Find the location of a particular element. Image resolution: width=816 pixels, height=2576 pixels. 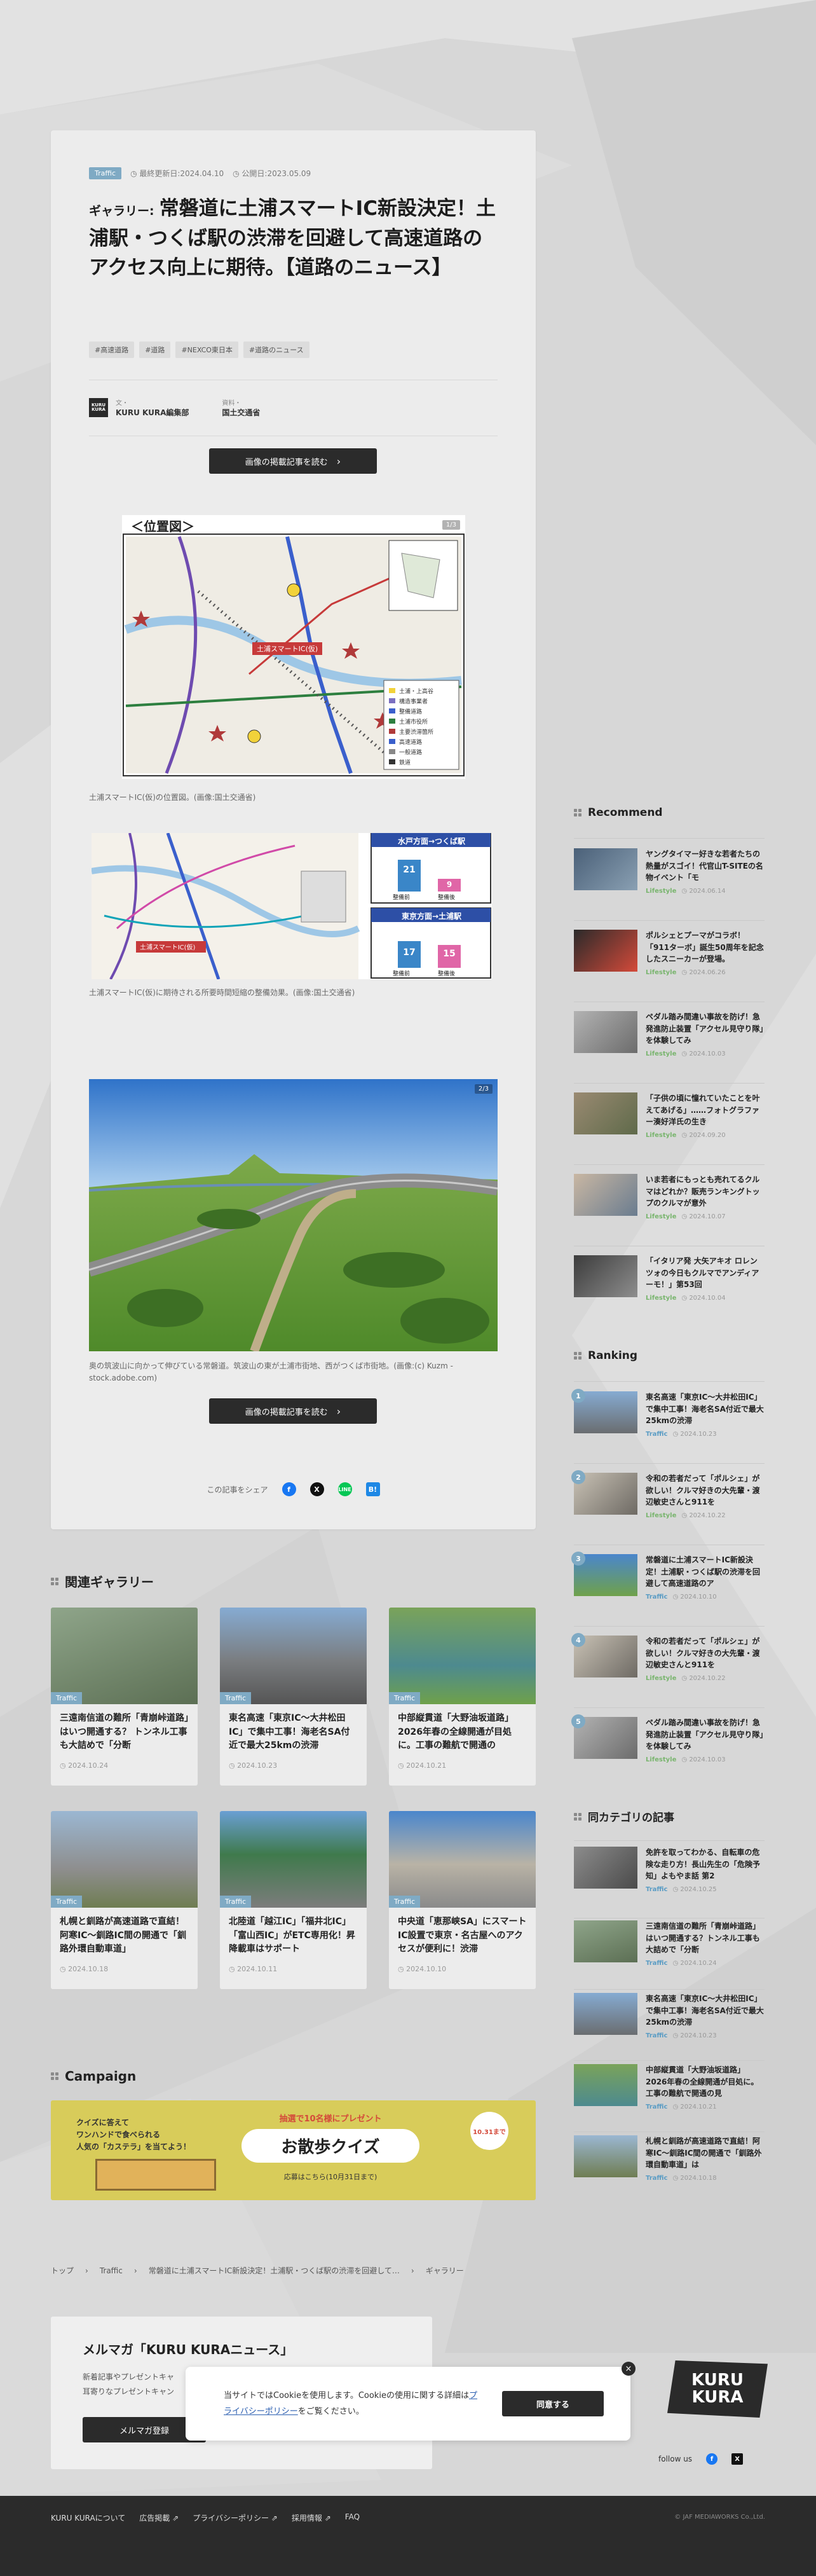

gallery-card-date: ◷ 2024.10.21 is located at coordinates (422, 1765).